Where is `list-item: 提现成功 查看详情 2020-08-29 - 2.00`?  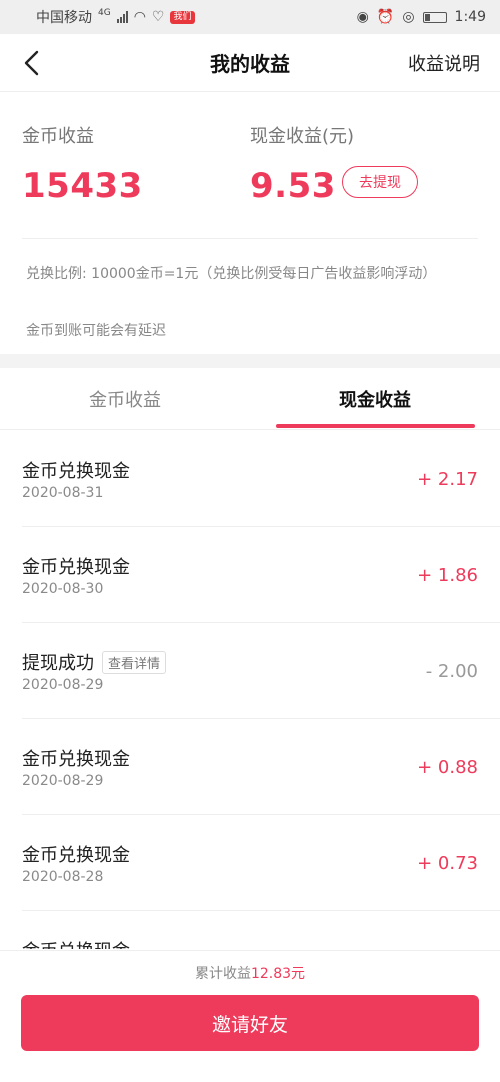 list-item: 提现成功 查看详情 2020-08-29 - 2.00 is located at coordinates (261, 671).